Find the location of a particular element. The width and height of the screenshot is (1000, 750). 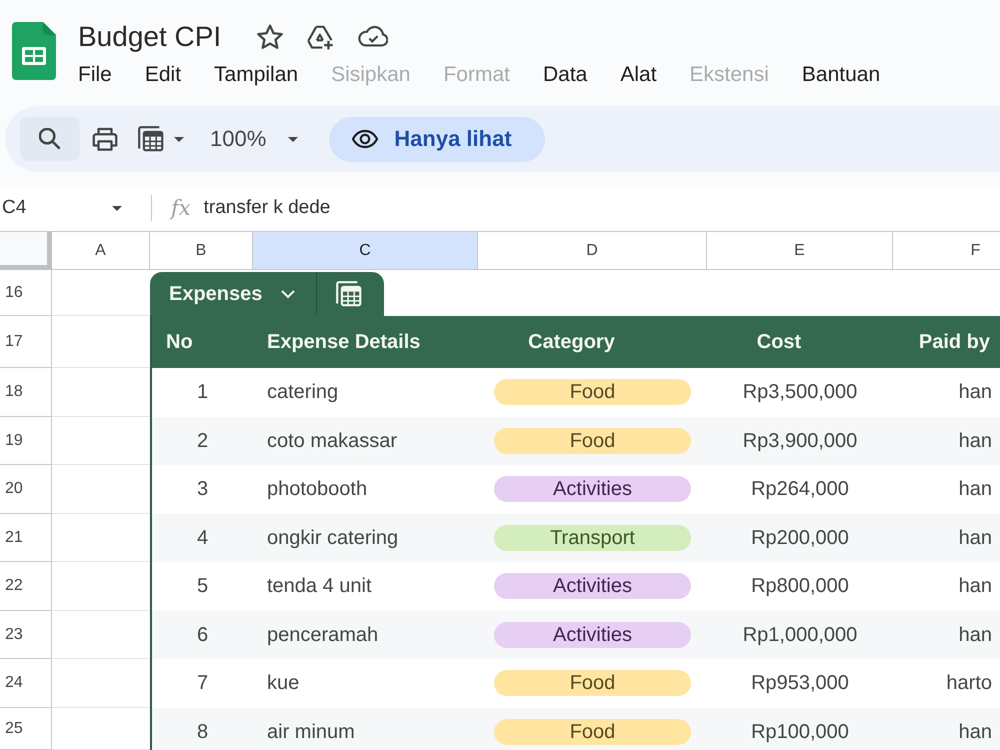

zoom-select: 100% is located at coordinates (254, 139).